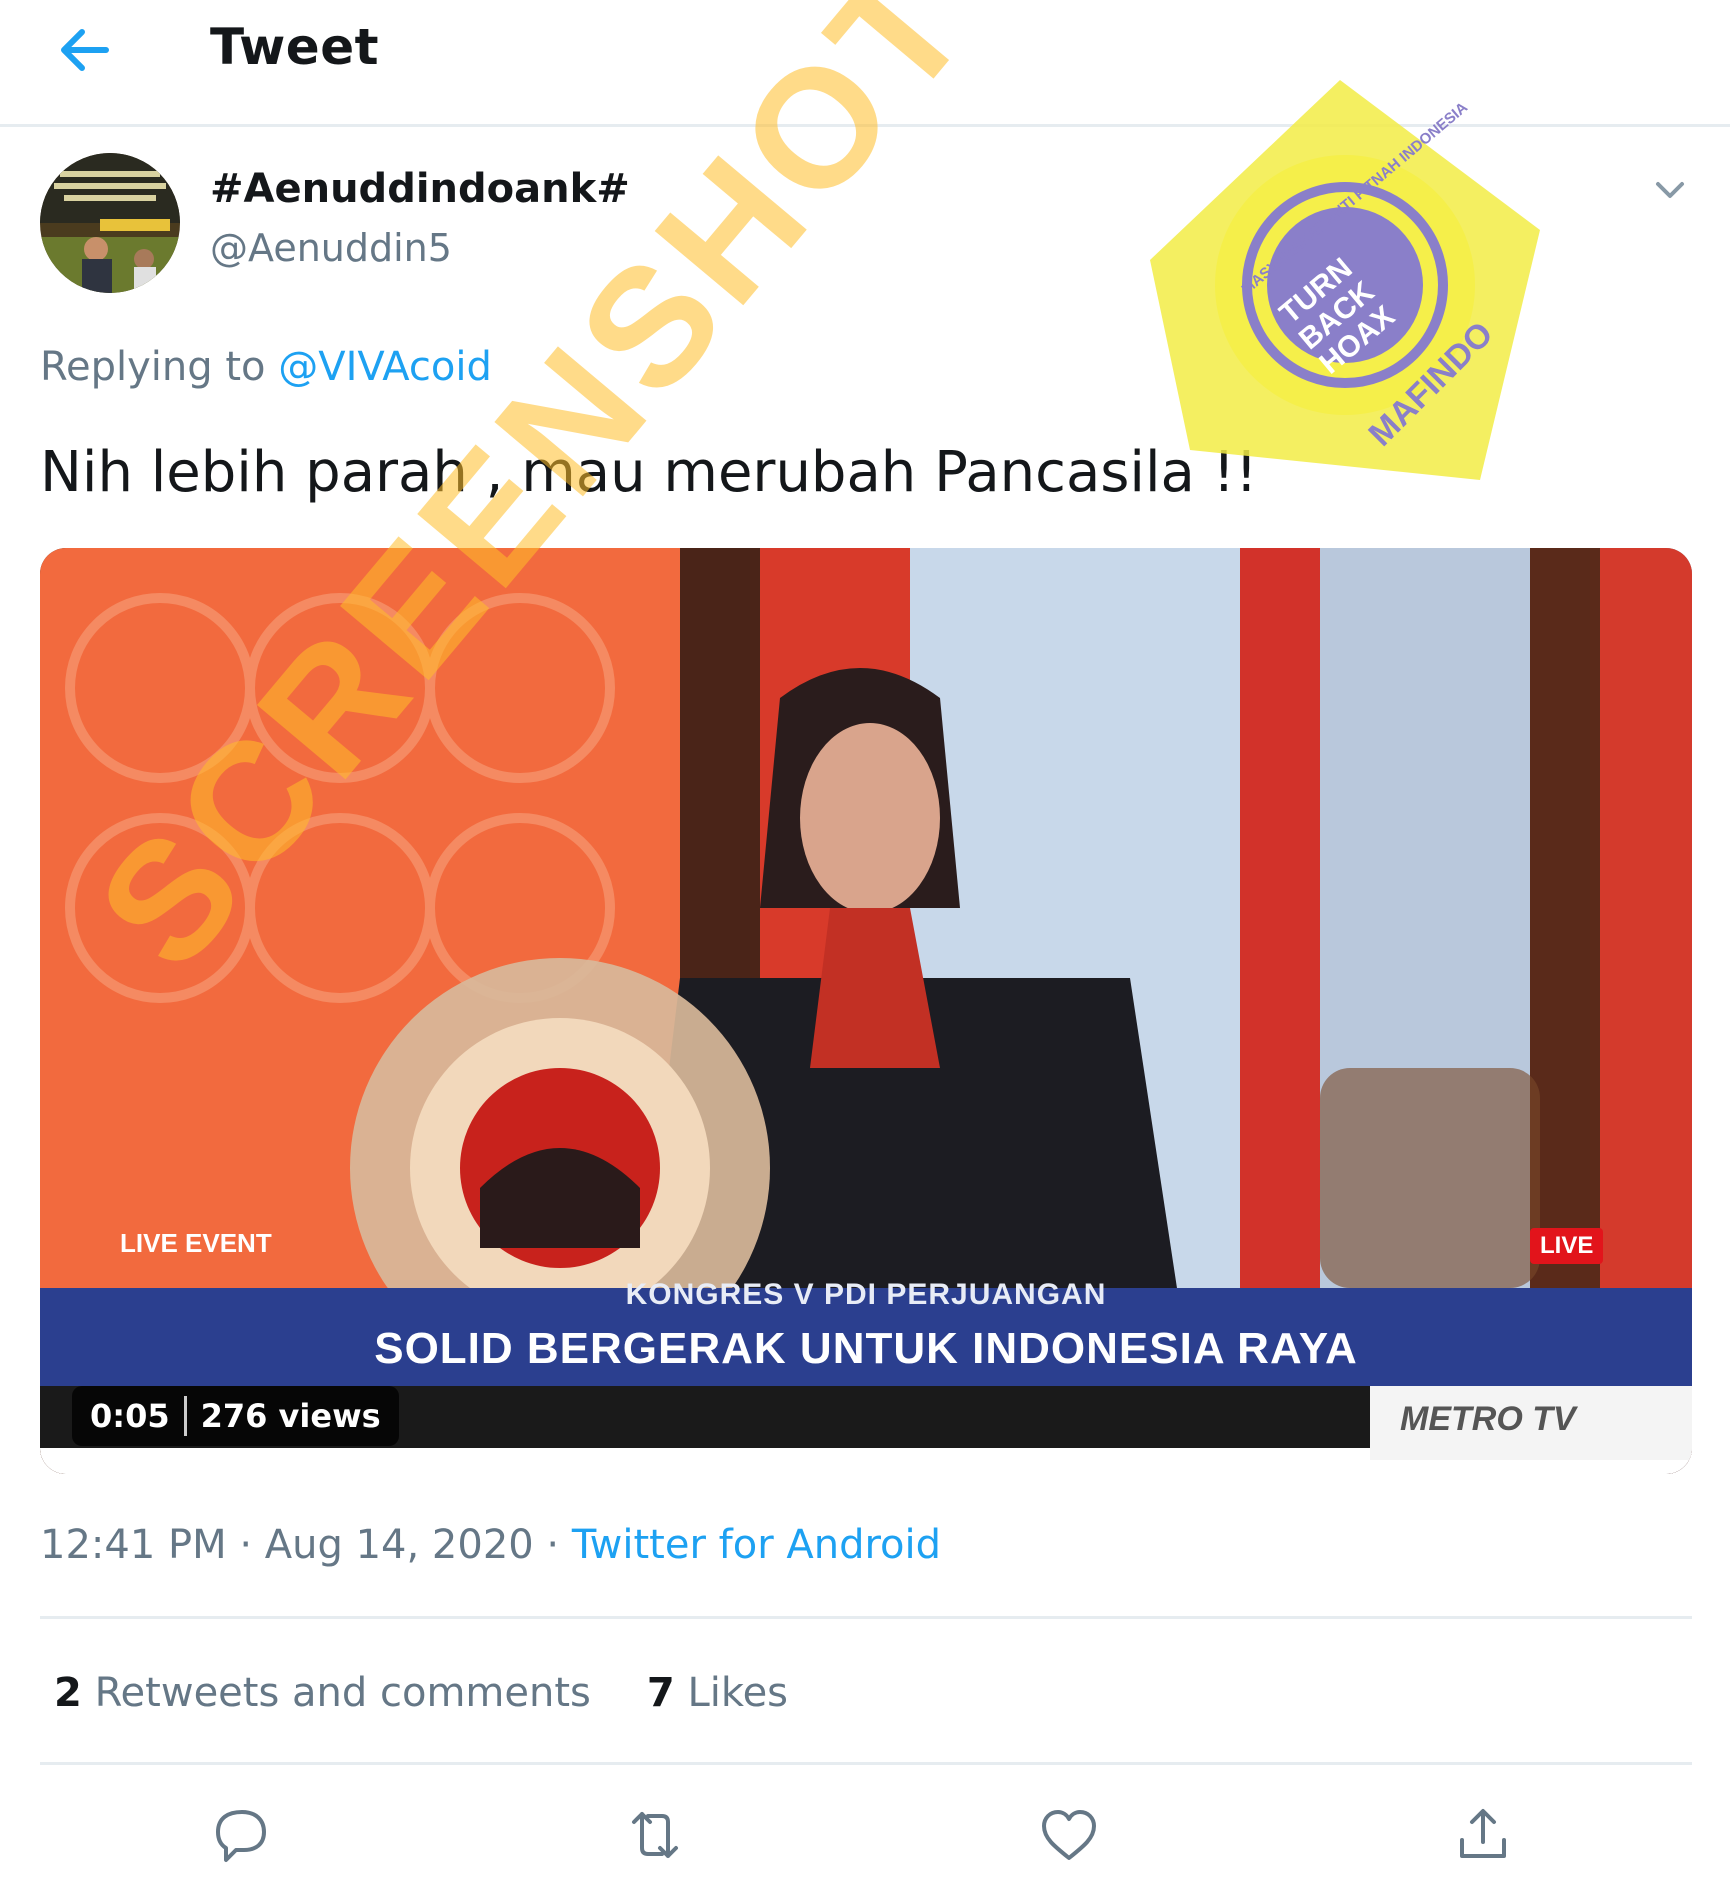 The width and height of the screenshot is (1730, 1898). I want to click on author-display-name: #Aenuddindoank#, so click(420, 189).